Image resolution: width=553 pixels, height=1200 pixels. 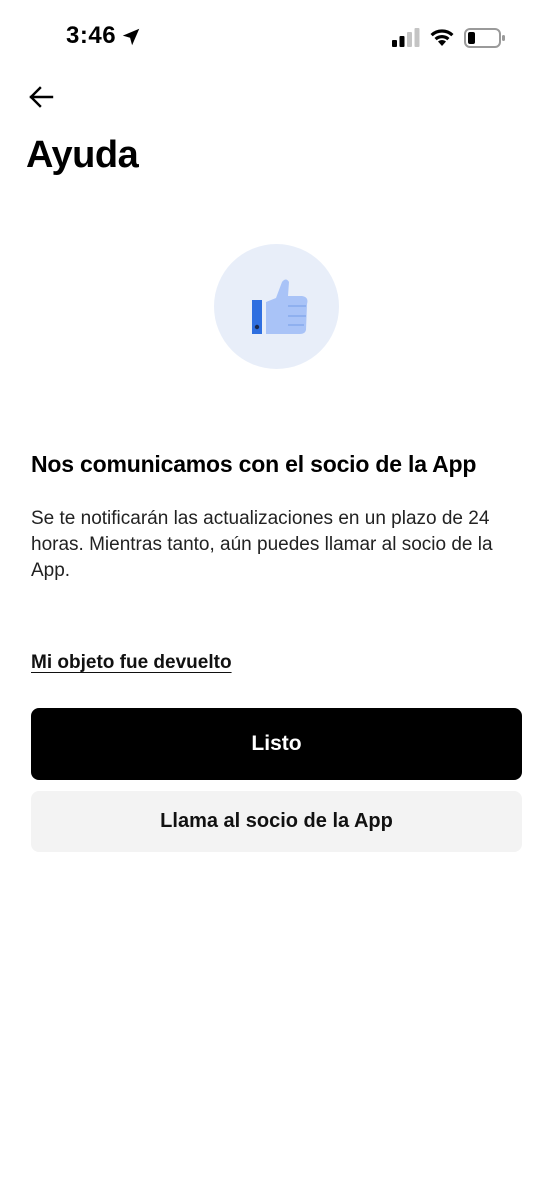 What do you see at coordinates (131, 37) in the screenshot?
I see `location-arrow-icon` at bounding box center [131, 37].